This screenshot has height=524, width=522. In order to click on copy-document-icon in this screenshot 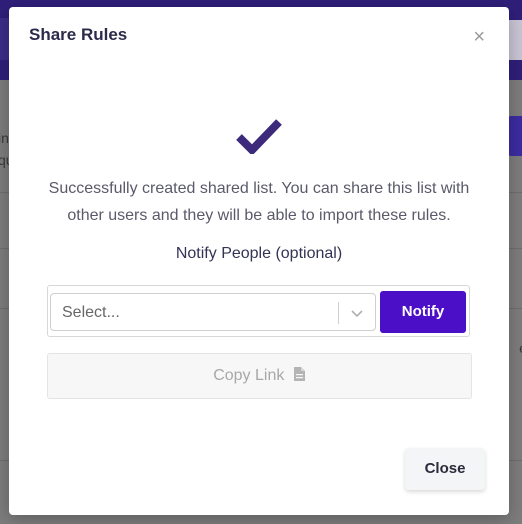, I will do `click(299, 374)`.